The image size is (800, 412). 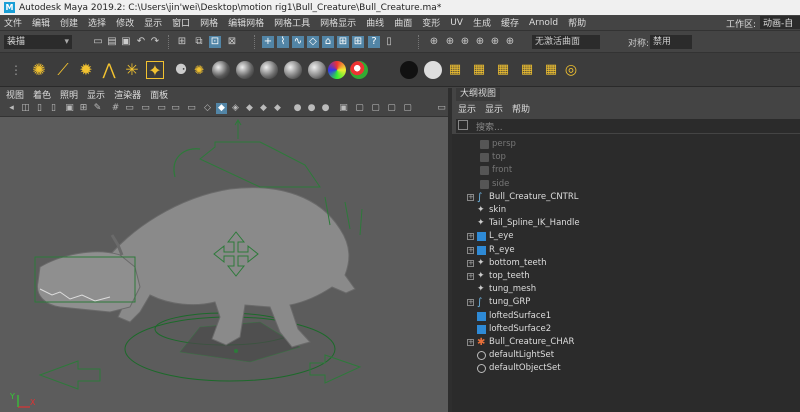 I want to click on menu-item: 窗口, so click(x=181, y=22).